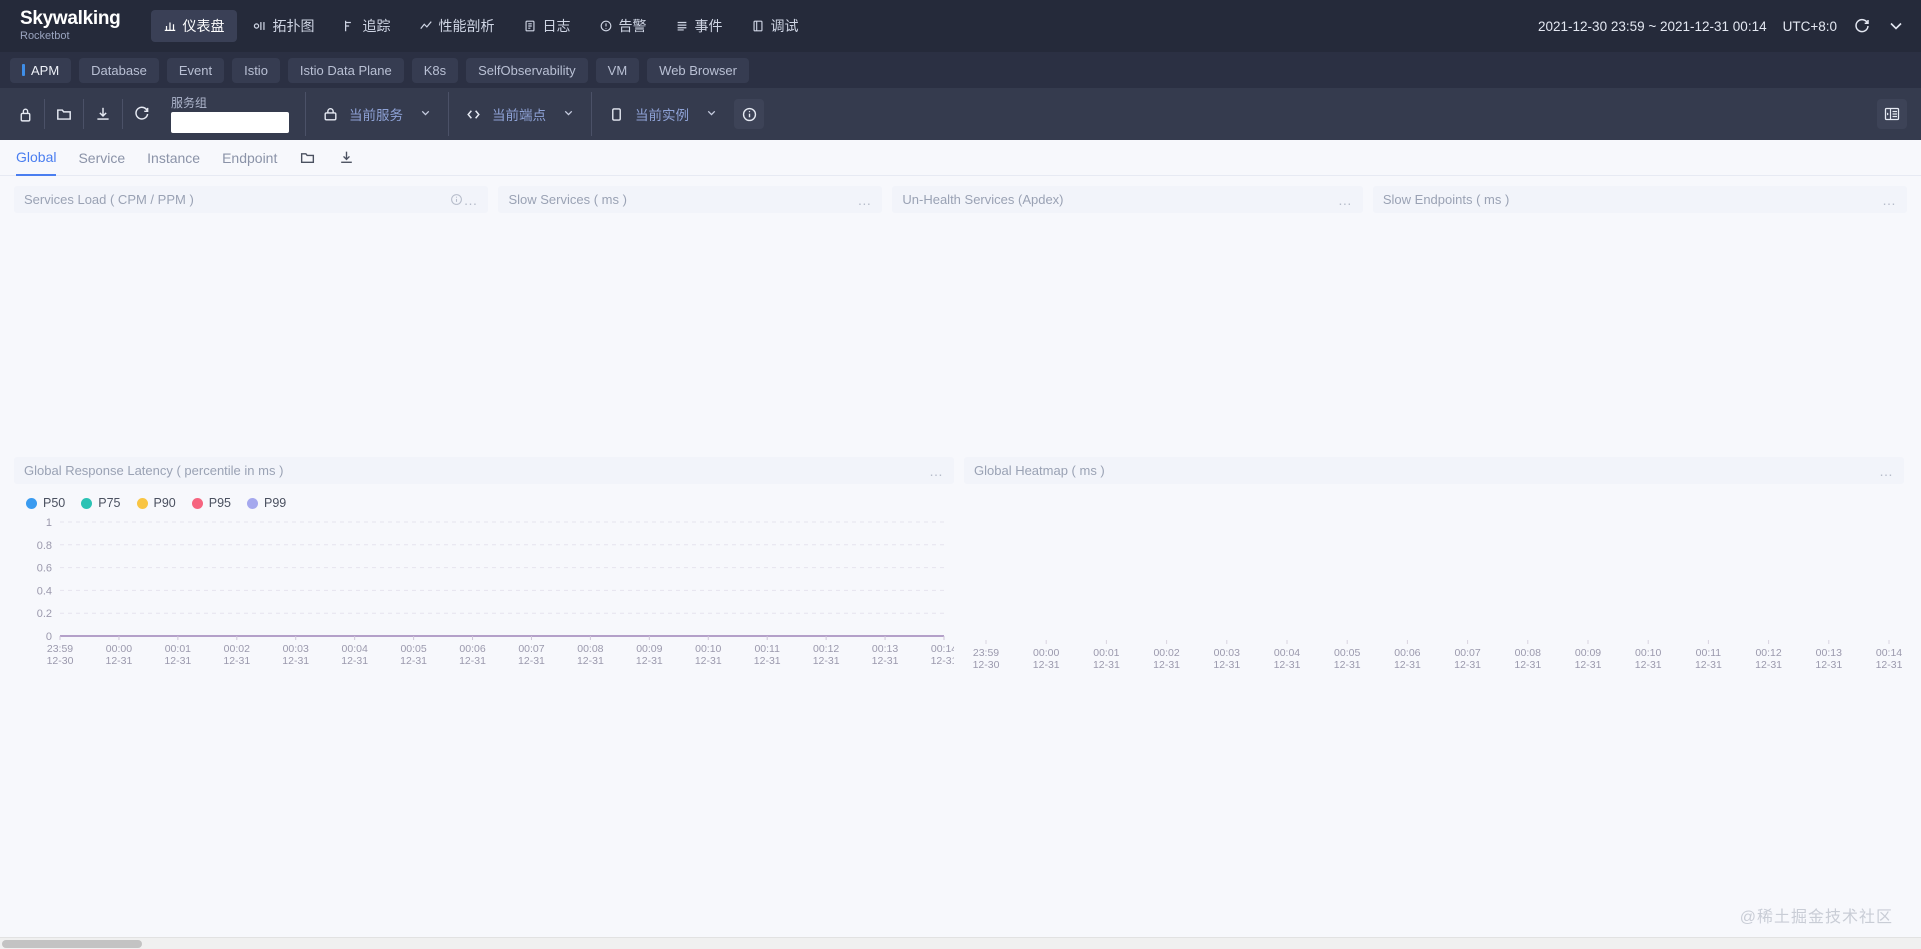  Describe the element at coordinates (189, 102) in the screenshot. I see `service-group-label: 服务组` at that location.